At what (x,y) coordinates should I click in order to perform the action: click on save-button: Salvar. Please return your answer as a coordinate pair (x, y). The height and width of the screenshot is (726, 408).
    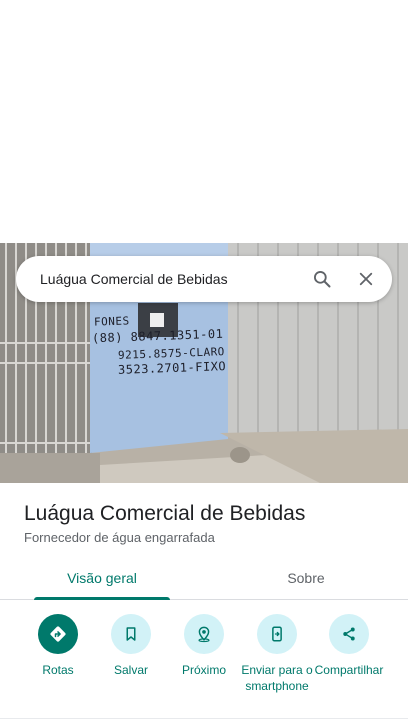
    Looking at the image, I should click on (131, 646).